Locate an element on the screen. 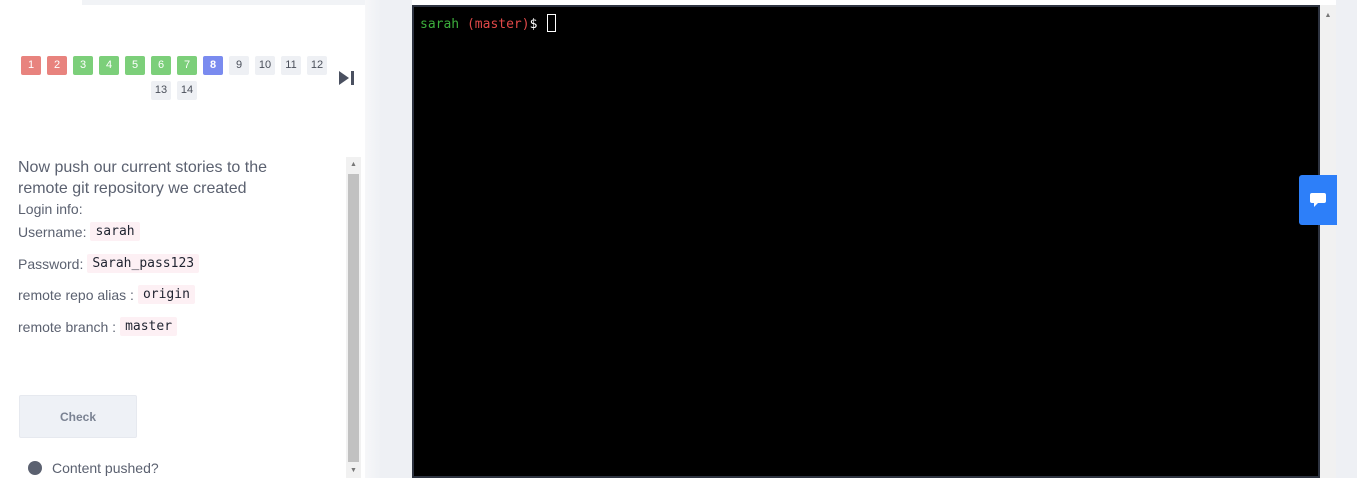 The height and width of the screenshot is (478, 1357). panel-gap is located at coordinates (397, 239).